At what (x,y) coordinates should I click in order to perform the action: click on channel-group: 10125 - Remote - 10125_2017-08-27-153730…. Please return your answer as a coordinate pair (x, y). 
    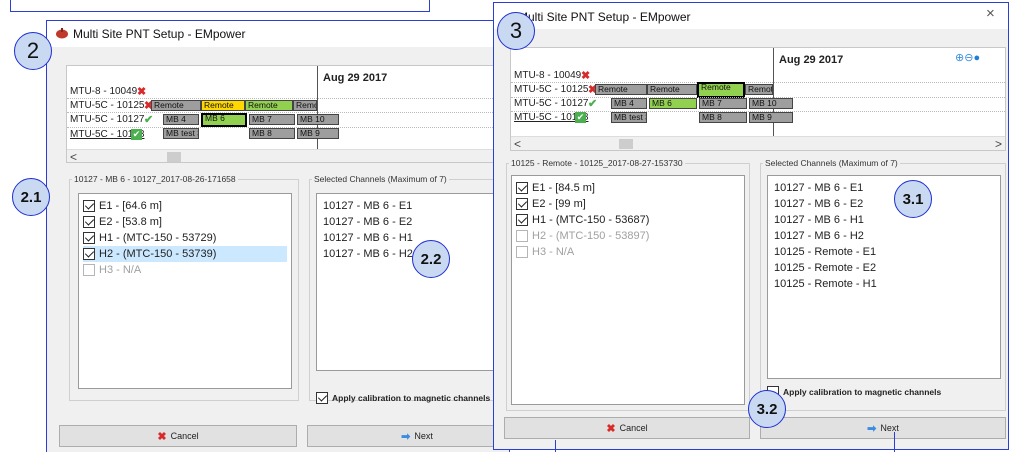
    Looking at the image, I should click on (628, 284).